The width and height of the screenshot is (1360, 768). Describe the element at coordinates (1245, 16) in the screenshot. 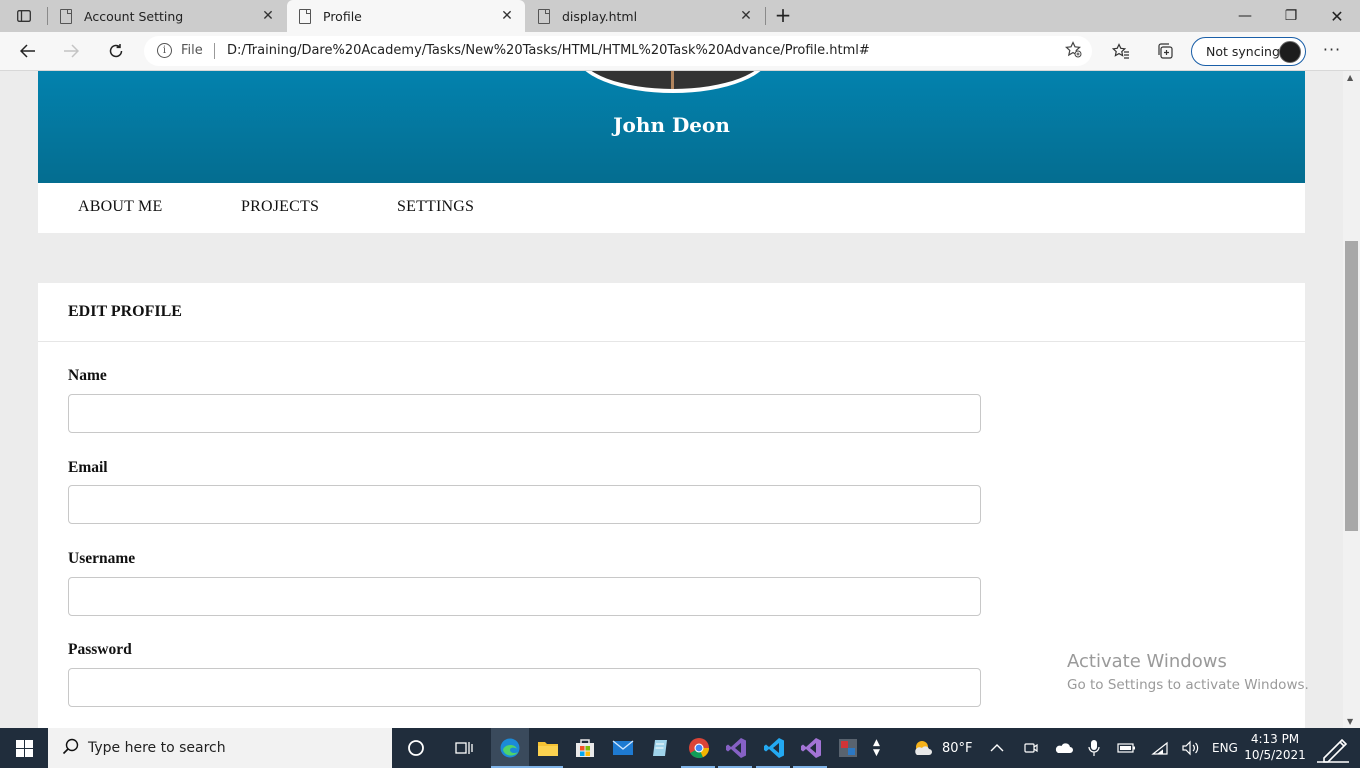

I see `minimize-button: —` at that location.